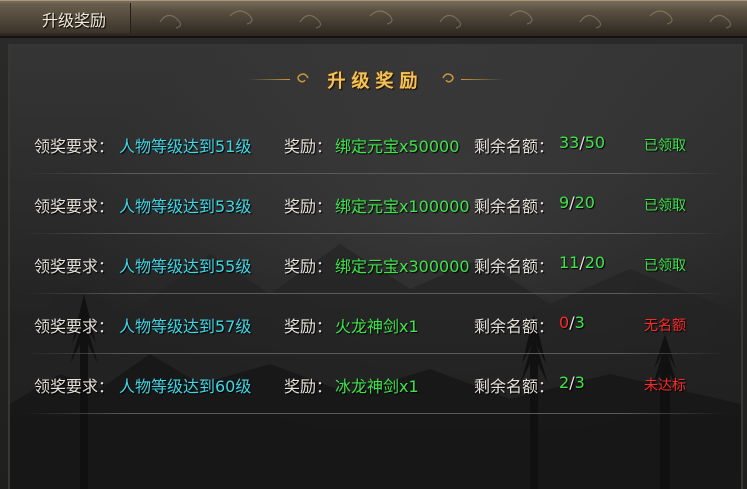 The width and height of the screenshot is (747, 489). Describe the element at coordinates (402, 266) in the screenshot. I see `reward-value: 绑定元宝x300000` at that location.